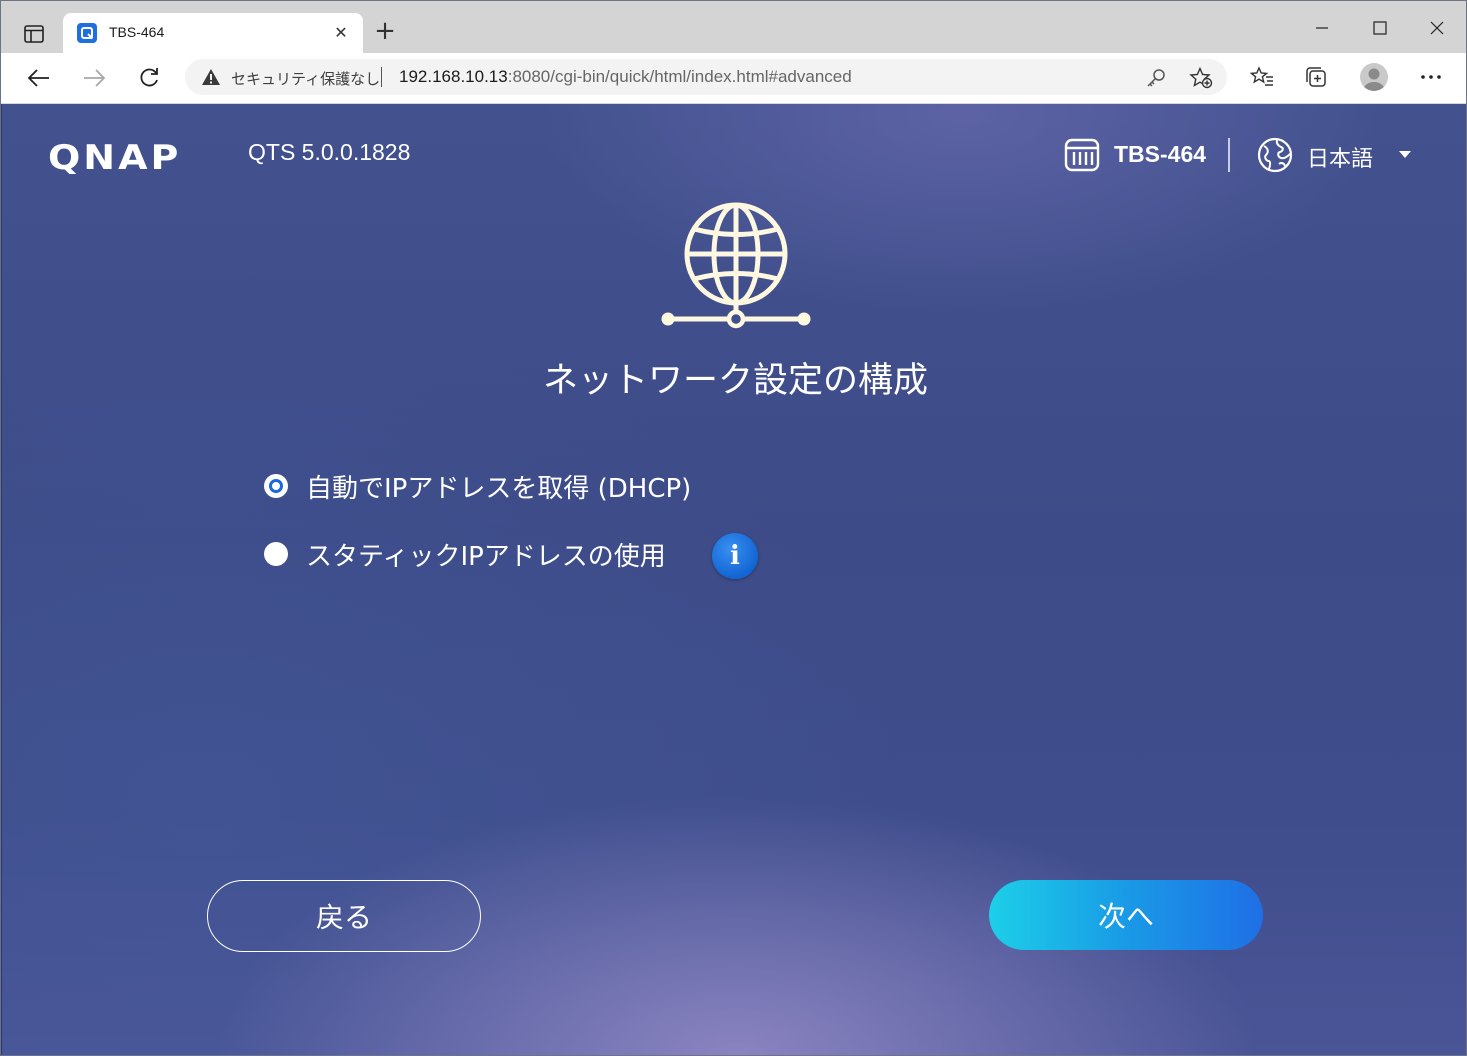 This screenshot has height=1056, width=1467. I want to click on more-options-icon, so click(1431, 77).